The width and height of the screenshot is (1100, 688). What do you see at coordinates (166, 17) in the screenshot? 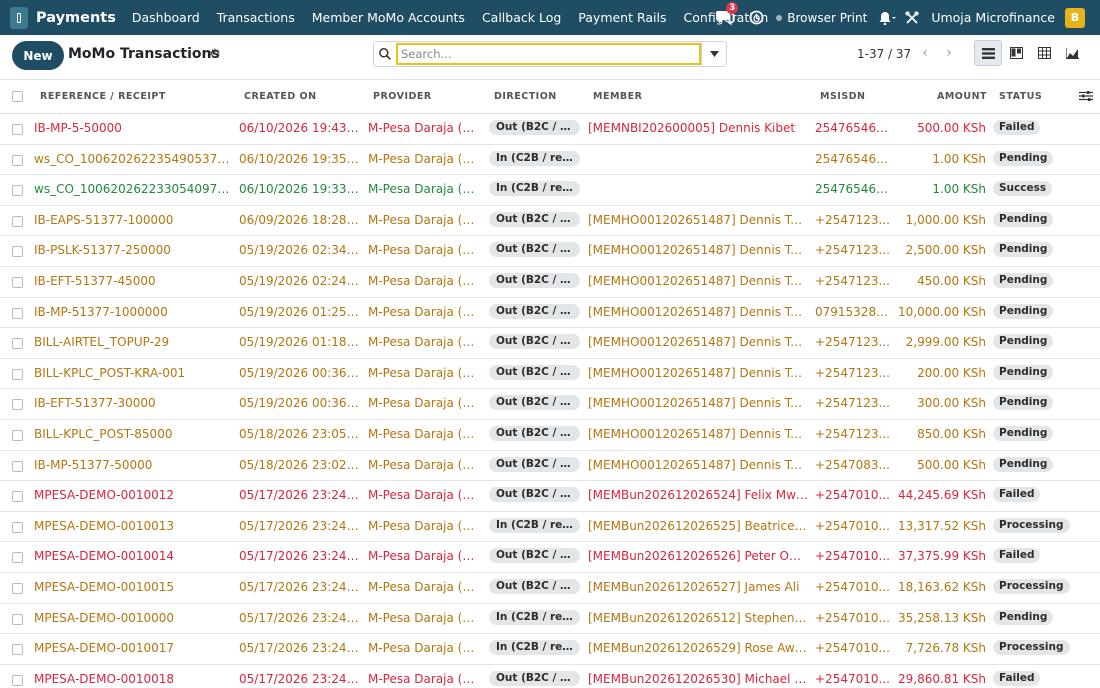
I see `nav-dashboard: Dashboard` at bounding box center [166, 17].